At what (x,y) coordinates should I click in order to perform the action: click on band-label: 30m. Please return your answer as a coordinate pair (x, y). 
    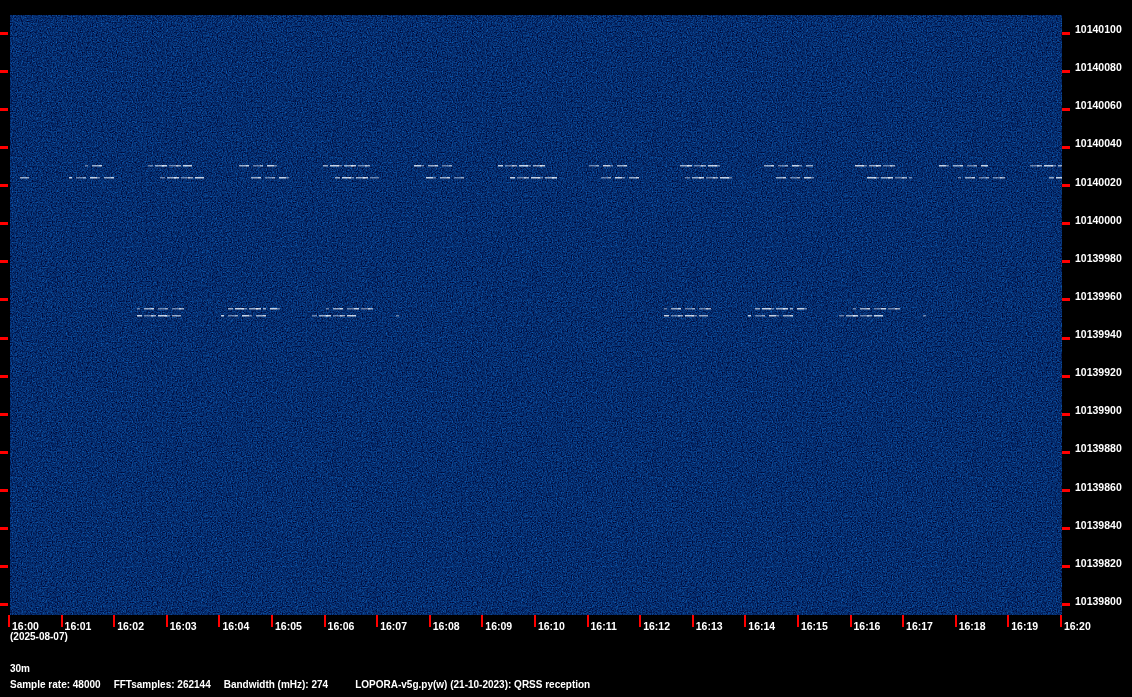
    Looking at the image, I should click on (20, 668).